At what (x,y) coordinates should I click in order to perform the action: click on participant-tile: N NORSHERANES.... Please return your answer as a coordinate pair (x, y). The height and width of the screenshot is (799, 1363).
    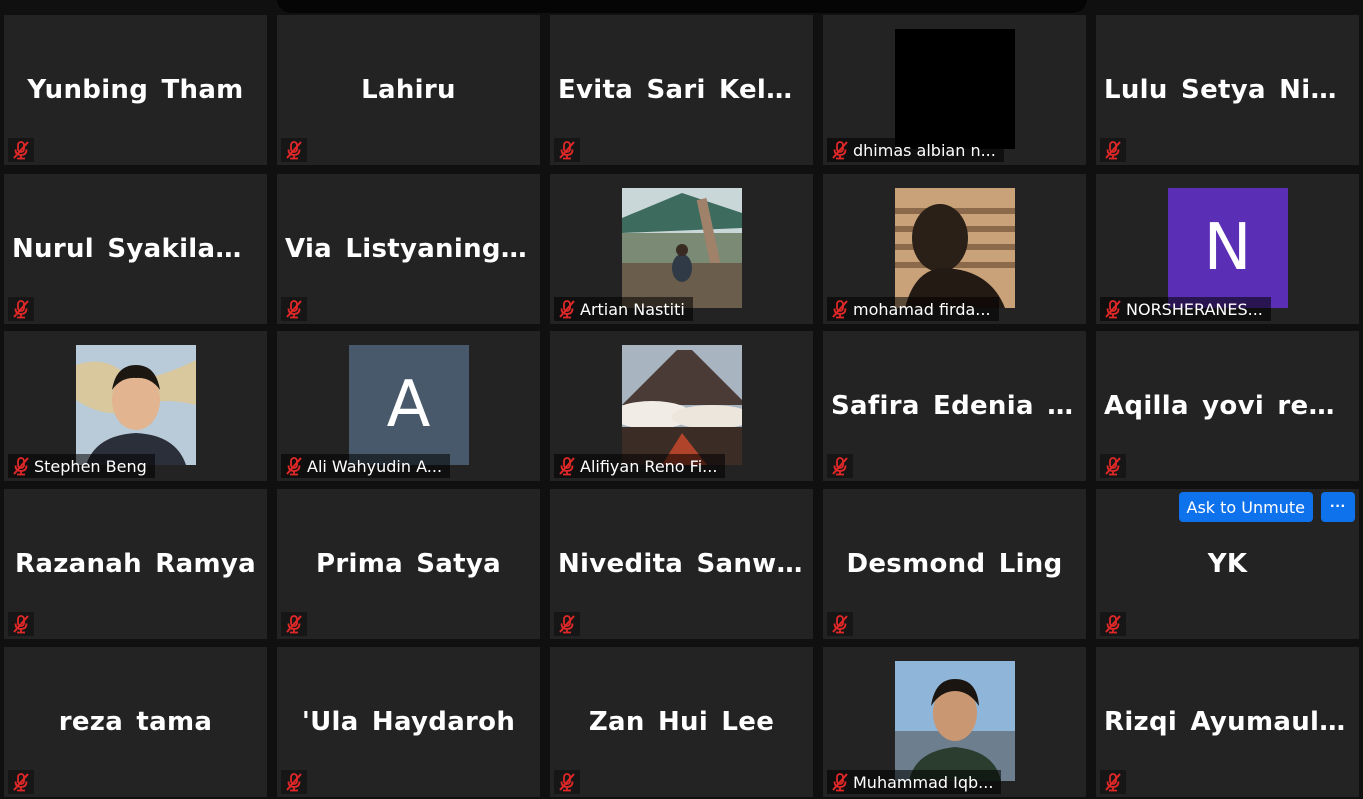
    Looking at the image, I should click on (1227, 249).